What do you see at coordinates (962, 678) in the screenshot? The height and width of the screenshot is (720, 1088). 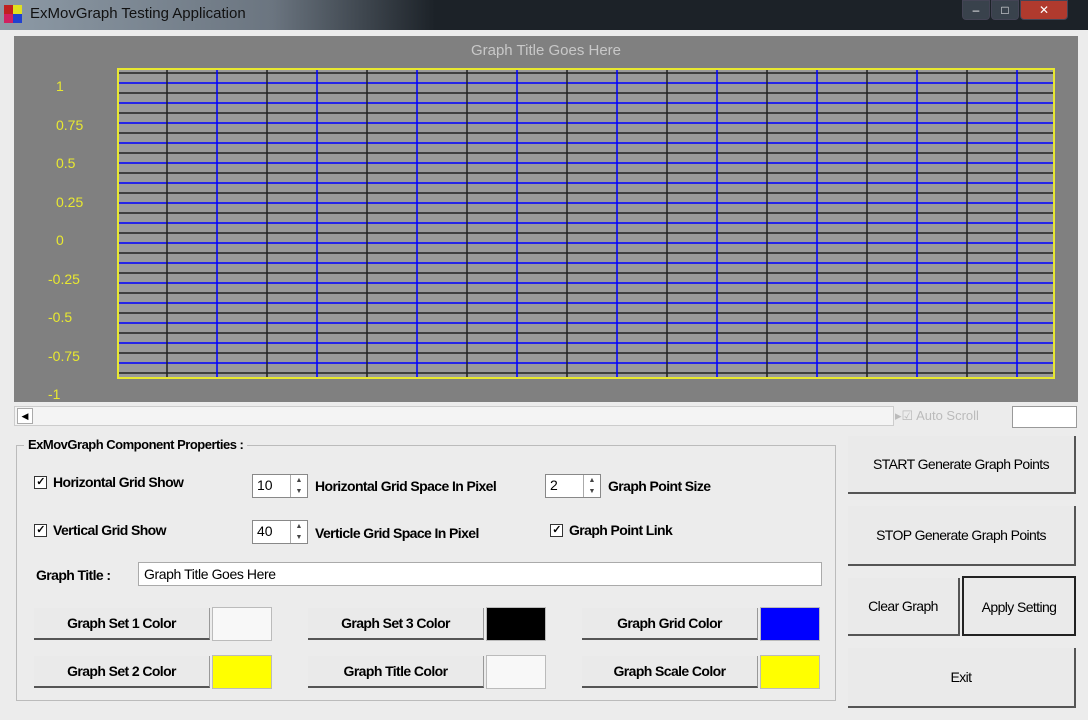 I see `exit-button: Exit` at bounding box center [962, 678].